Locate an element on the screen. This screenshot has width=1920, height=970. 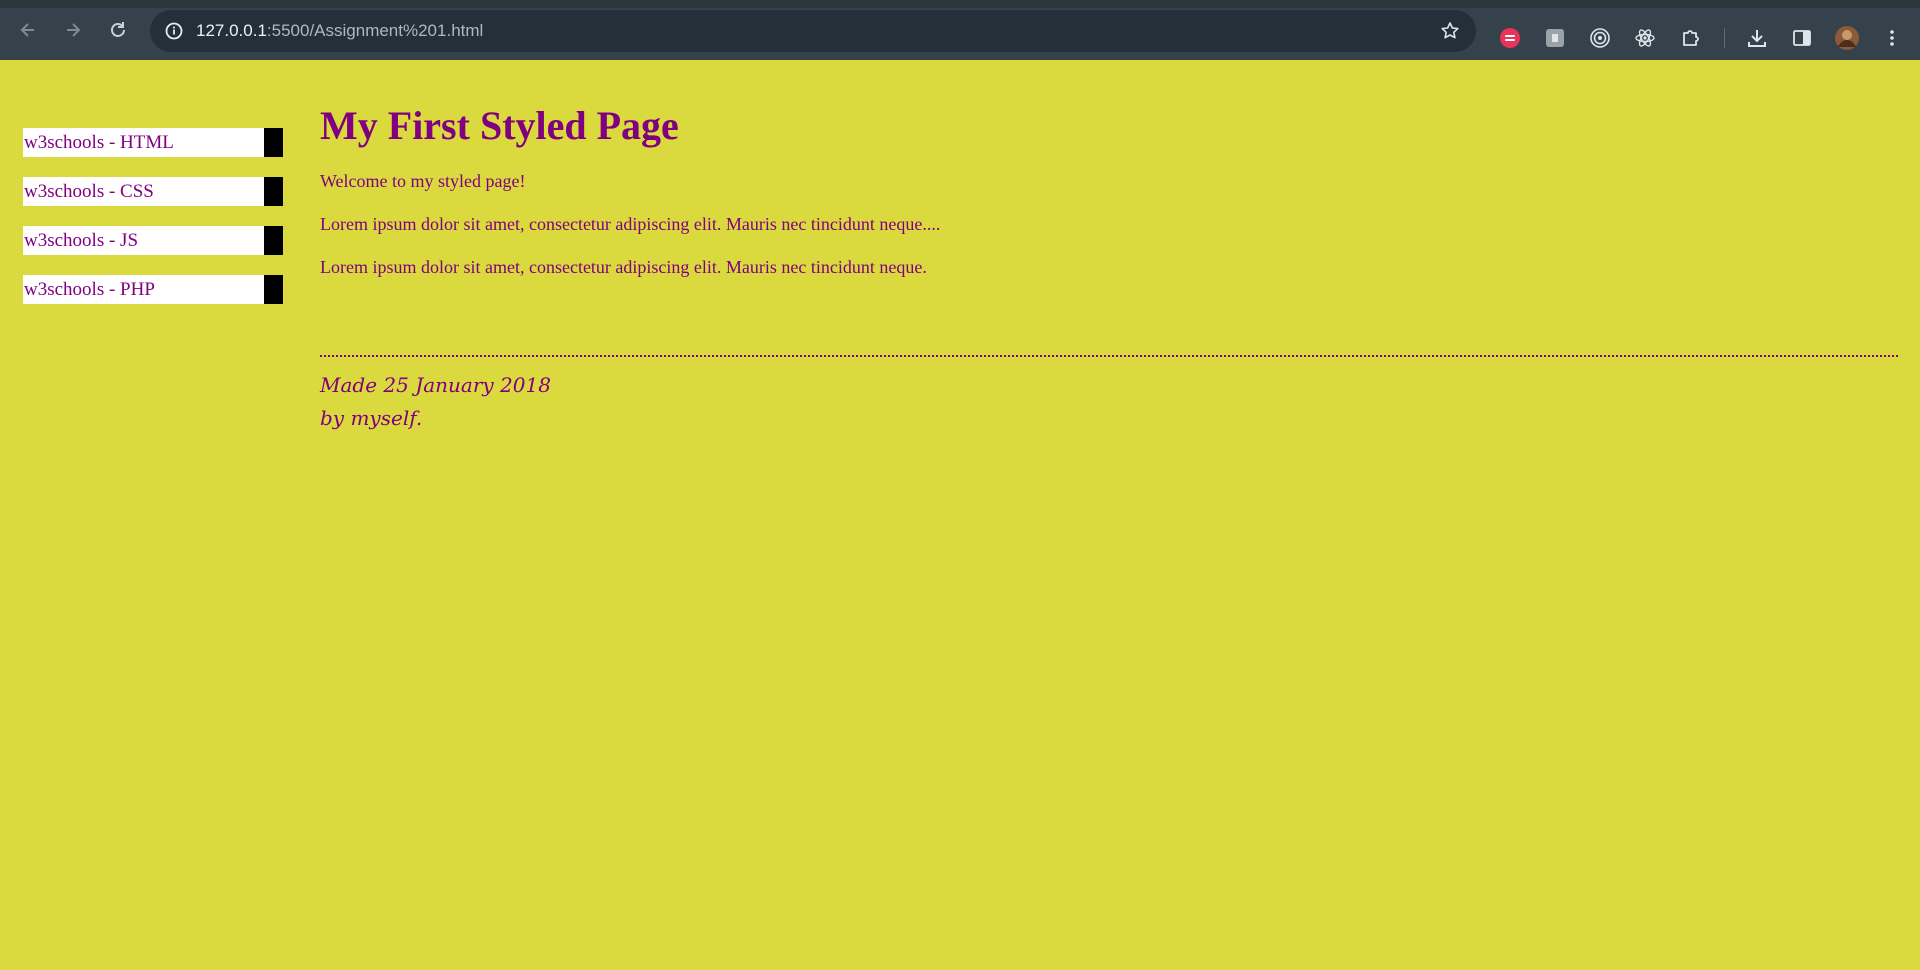
nav-item-php: w3schools - PHP is located at coordinates (153, 289).